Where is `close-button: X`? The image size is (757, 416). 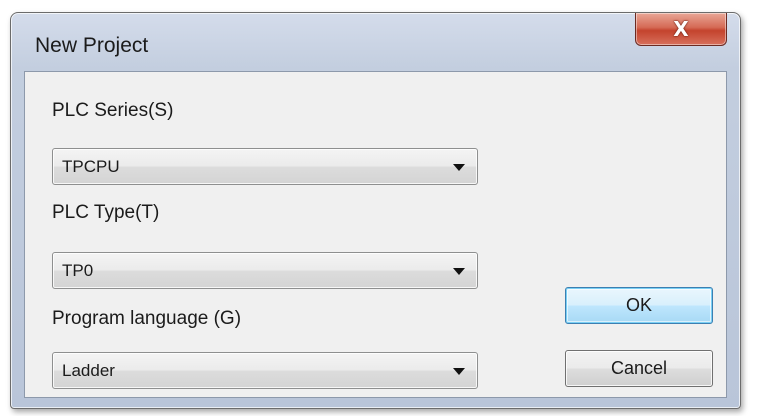
close-button: X is located at coordinates (681, 29).